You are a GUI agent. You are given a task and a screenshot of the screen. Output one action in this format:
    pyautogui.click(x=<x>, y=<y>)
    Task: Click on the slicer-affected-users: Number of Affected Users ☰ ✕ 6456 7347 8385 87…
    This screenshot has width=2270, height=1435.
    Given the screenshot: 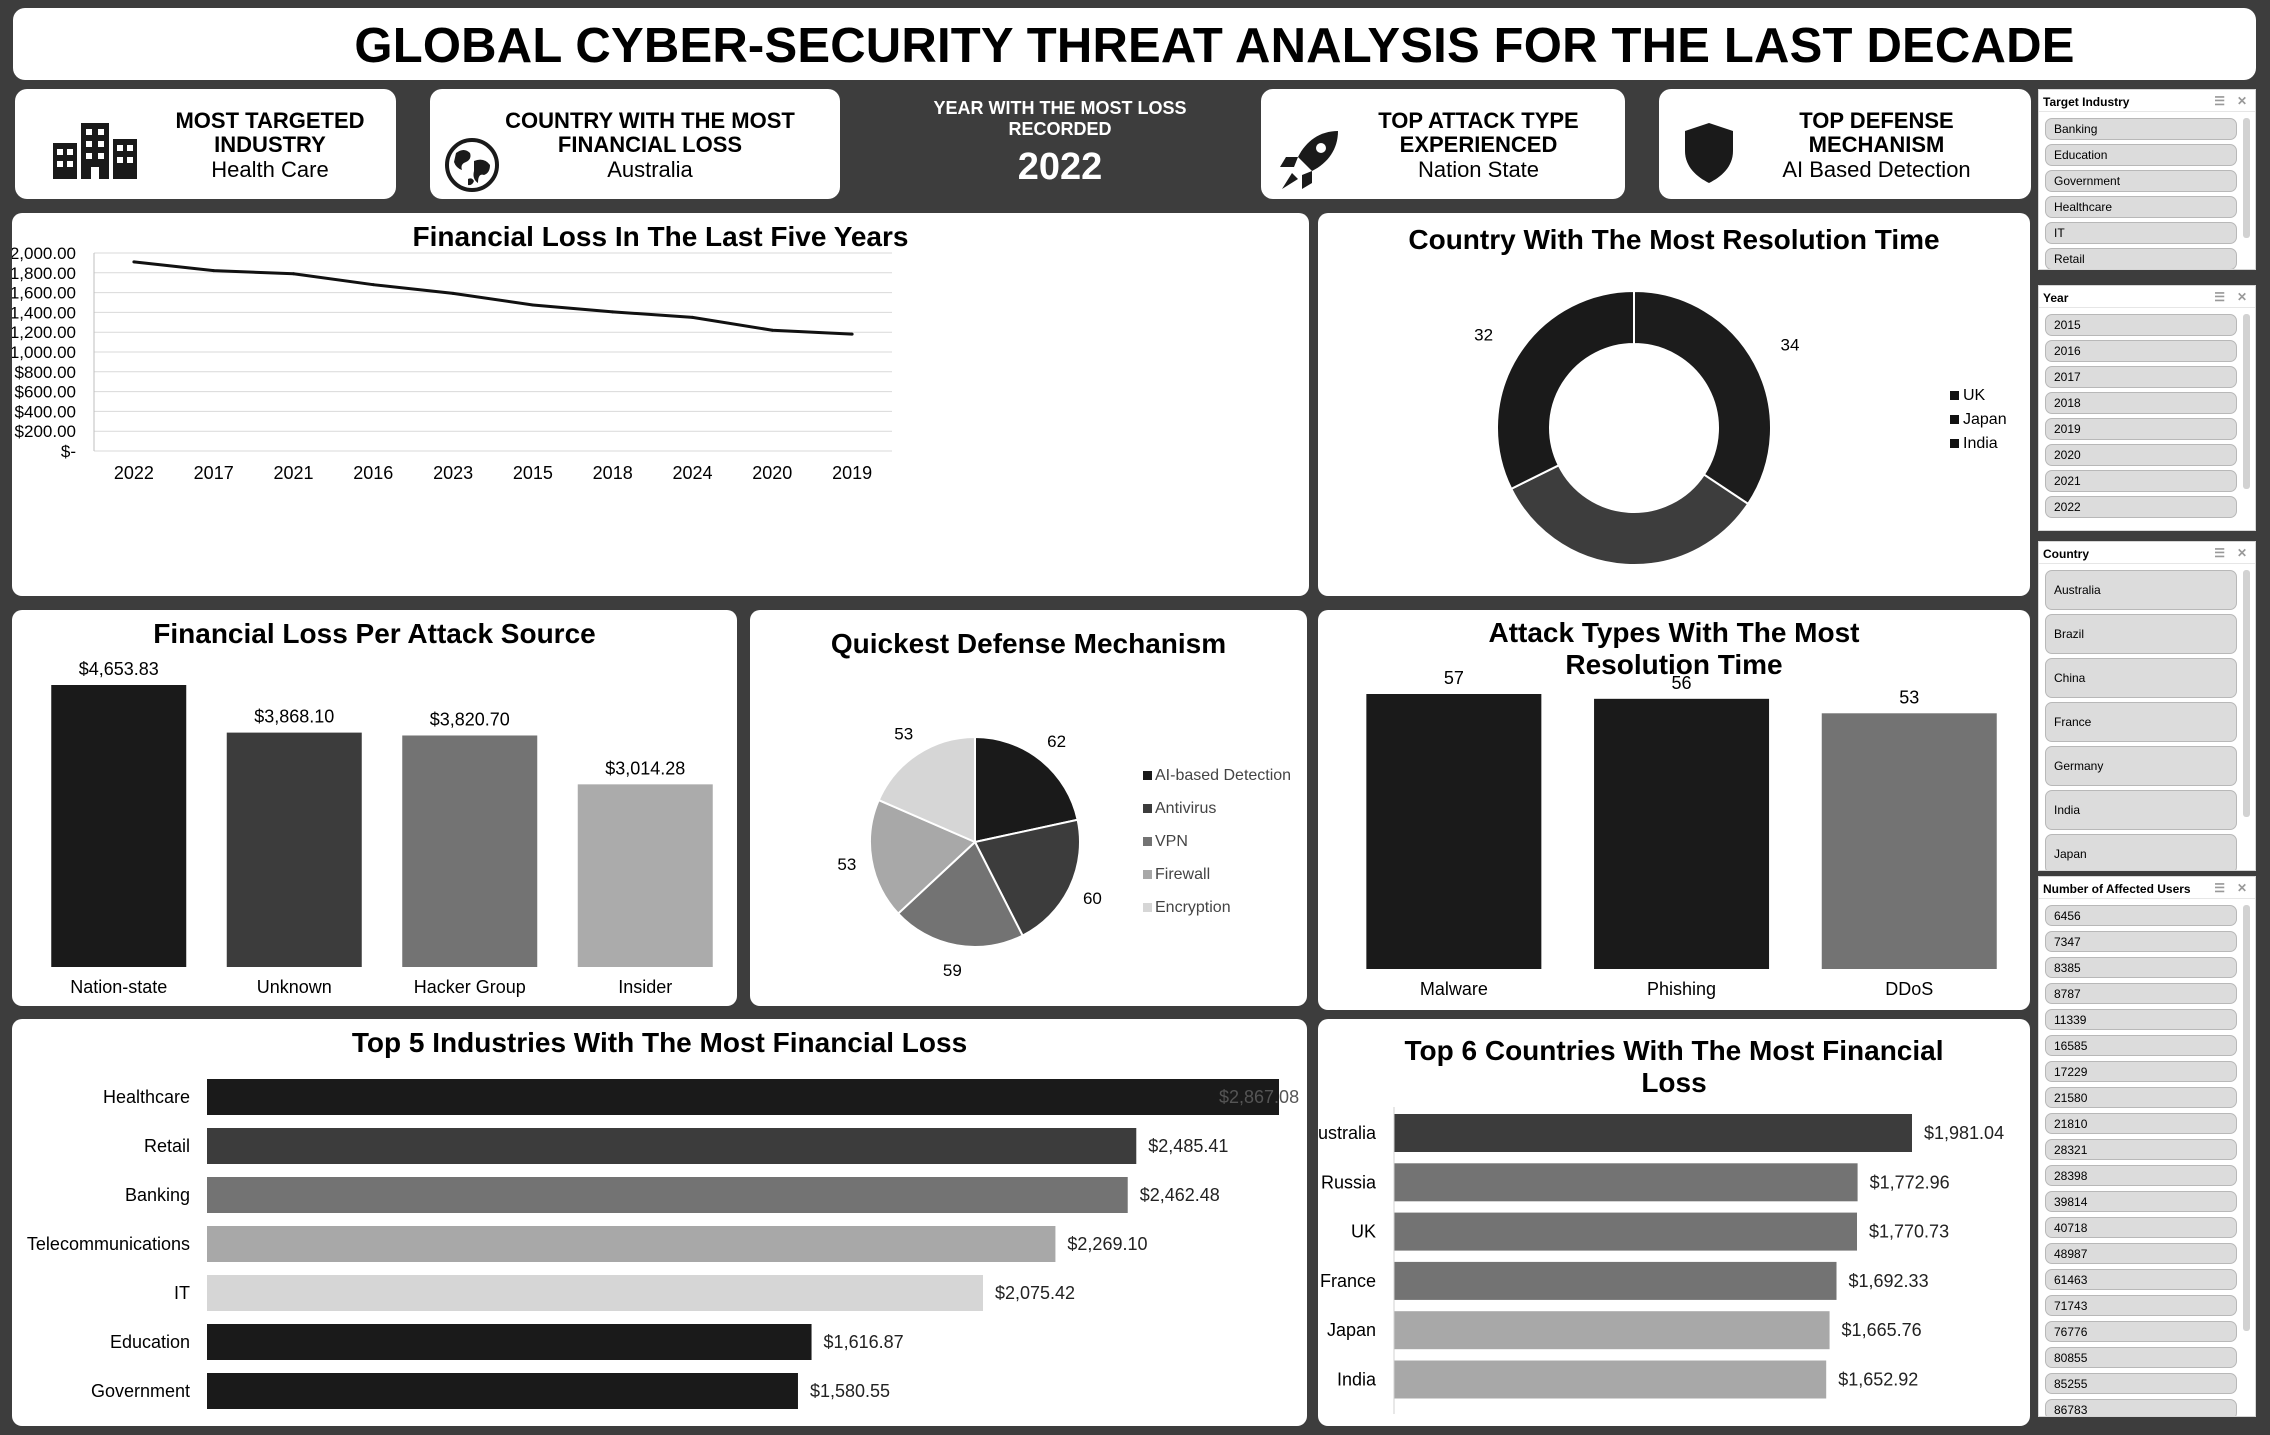 What is the action you would take?
    pyautogui.click(x=2147, y=1146)
    